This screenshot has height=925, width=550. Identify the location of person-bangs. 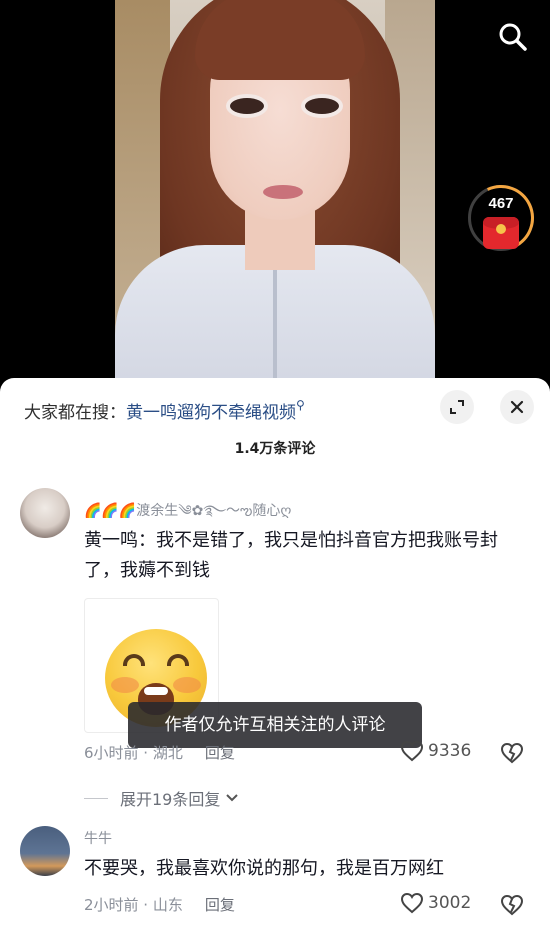
(280, 40).